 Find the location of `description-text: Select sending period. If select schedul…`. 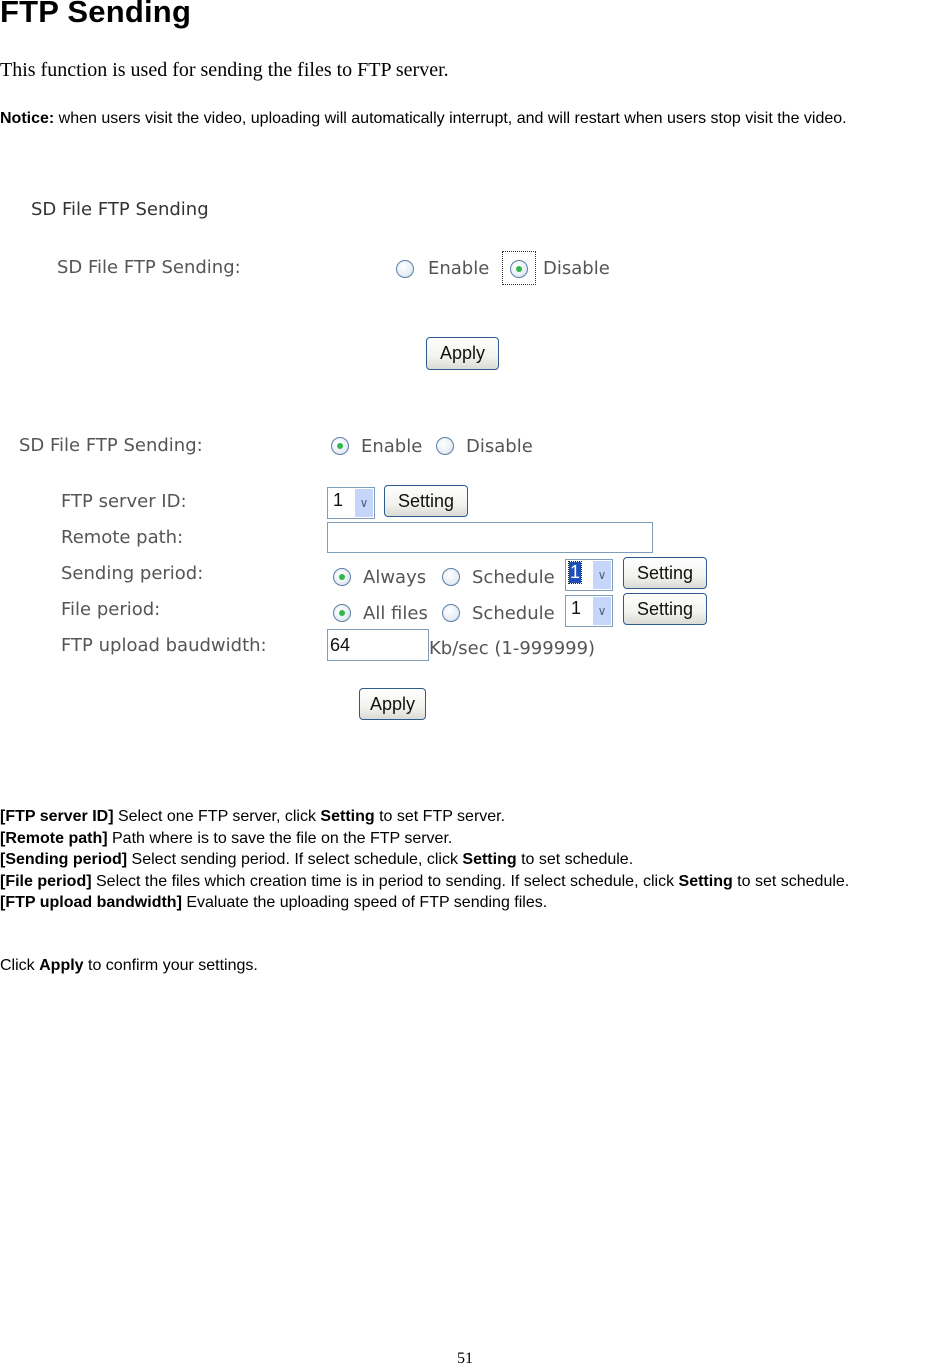

description-text: Select sending period. If select schedul… is located at coordinates (295, 859).